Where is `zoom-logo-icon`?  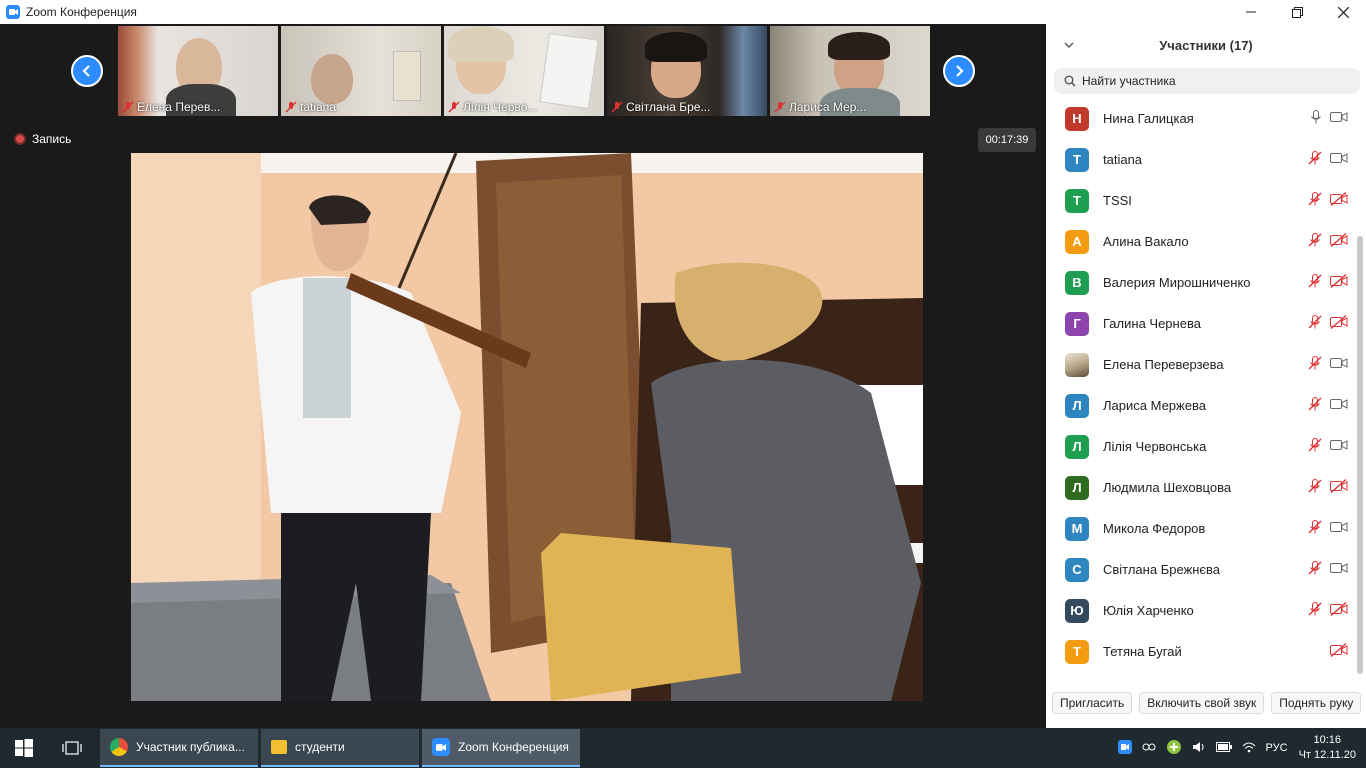 zoom-logo-icon is located at coordinates (13, 12).